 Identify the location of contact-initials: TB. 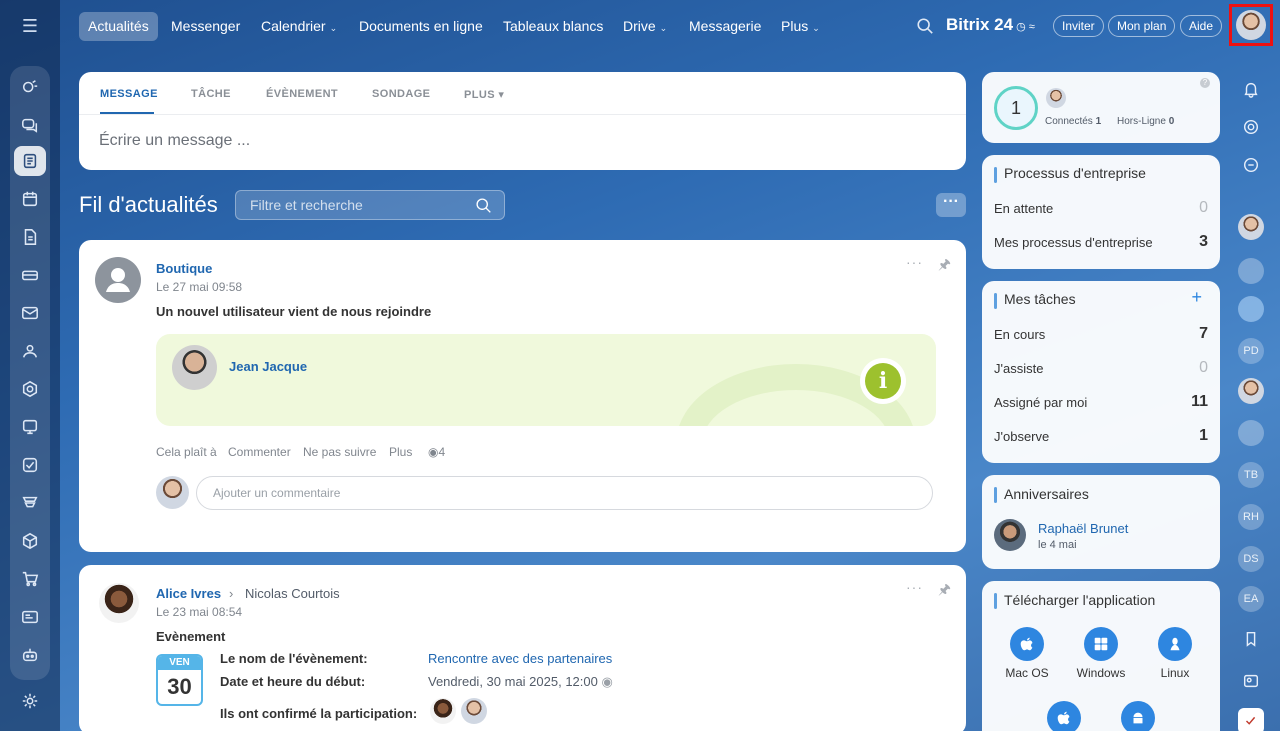
(1251, 475).